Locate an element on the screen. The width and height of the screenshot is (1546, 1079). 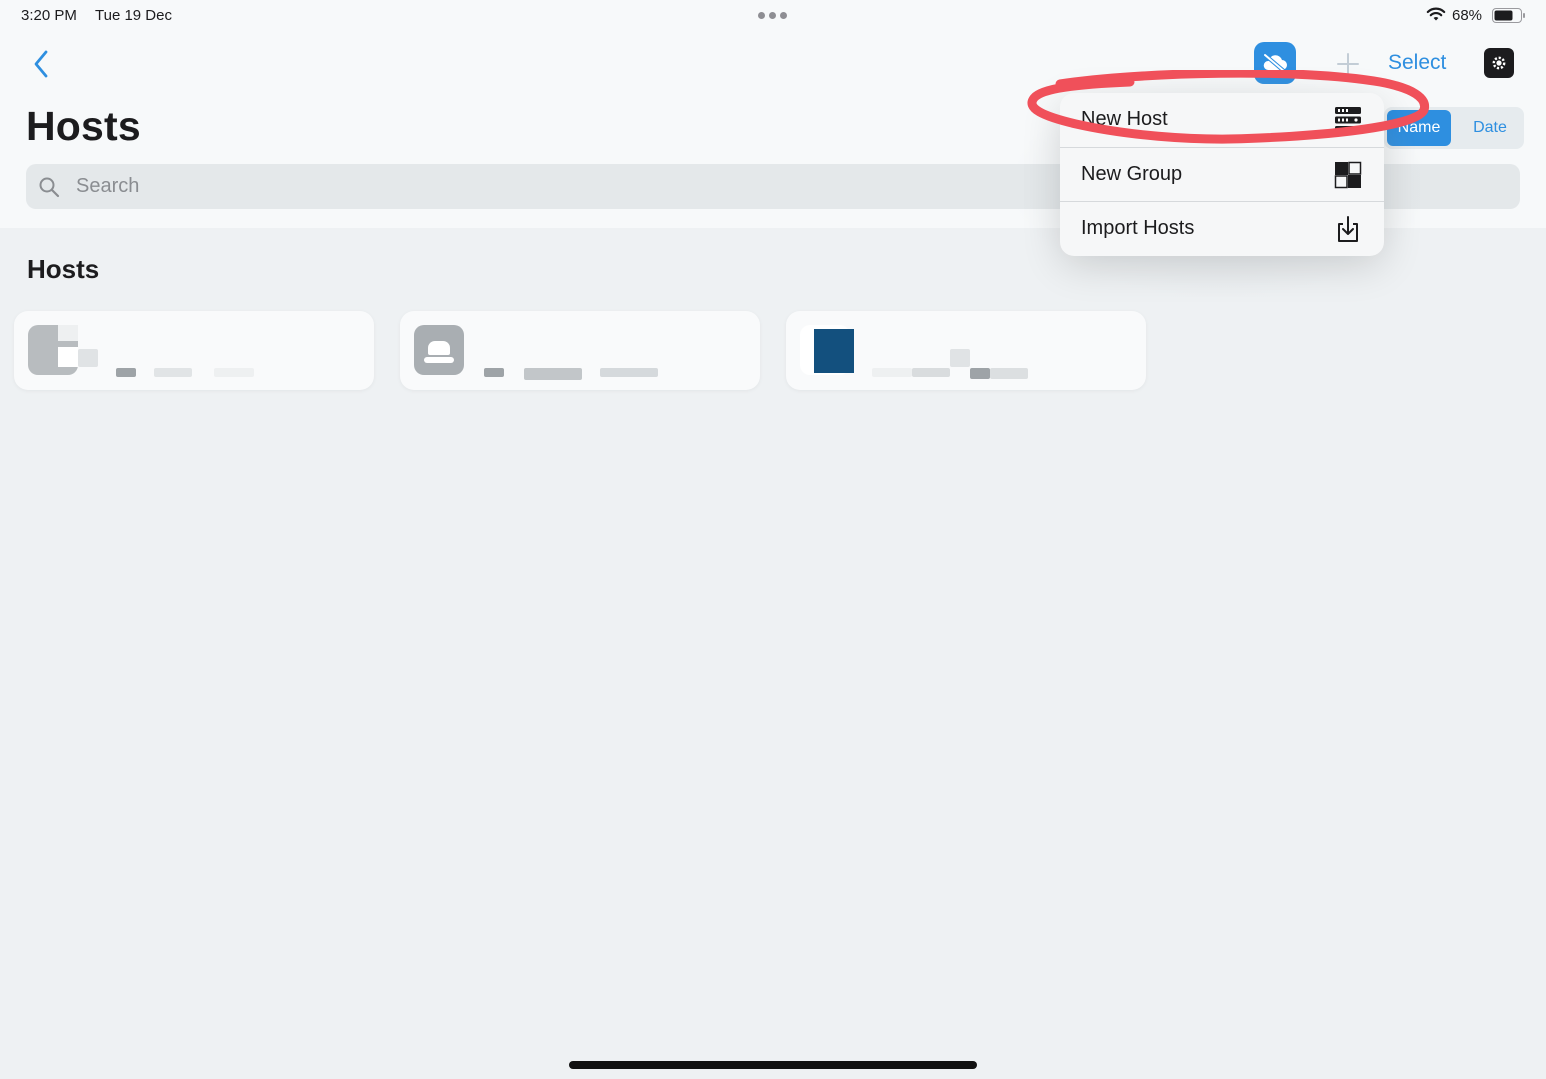
sort-by-date-button: Date is located at coordinates (1490, 128).